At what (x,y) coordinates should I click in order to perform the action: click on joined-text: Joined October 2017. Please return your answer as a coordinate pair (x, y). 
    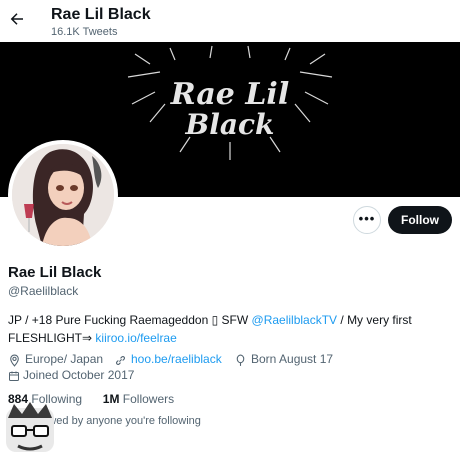
    Looking at the image, I should click on (79, 375).